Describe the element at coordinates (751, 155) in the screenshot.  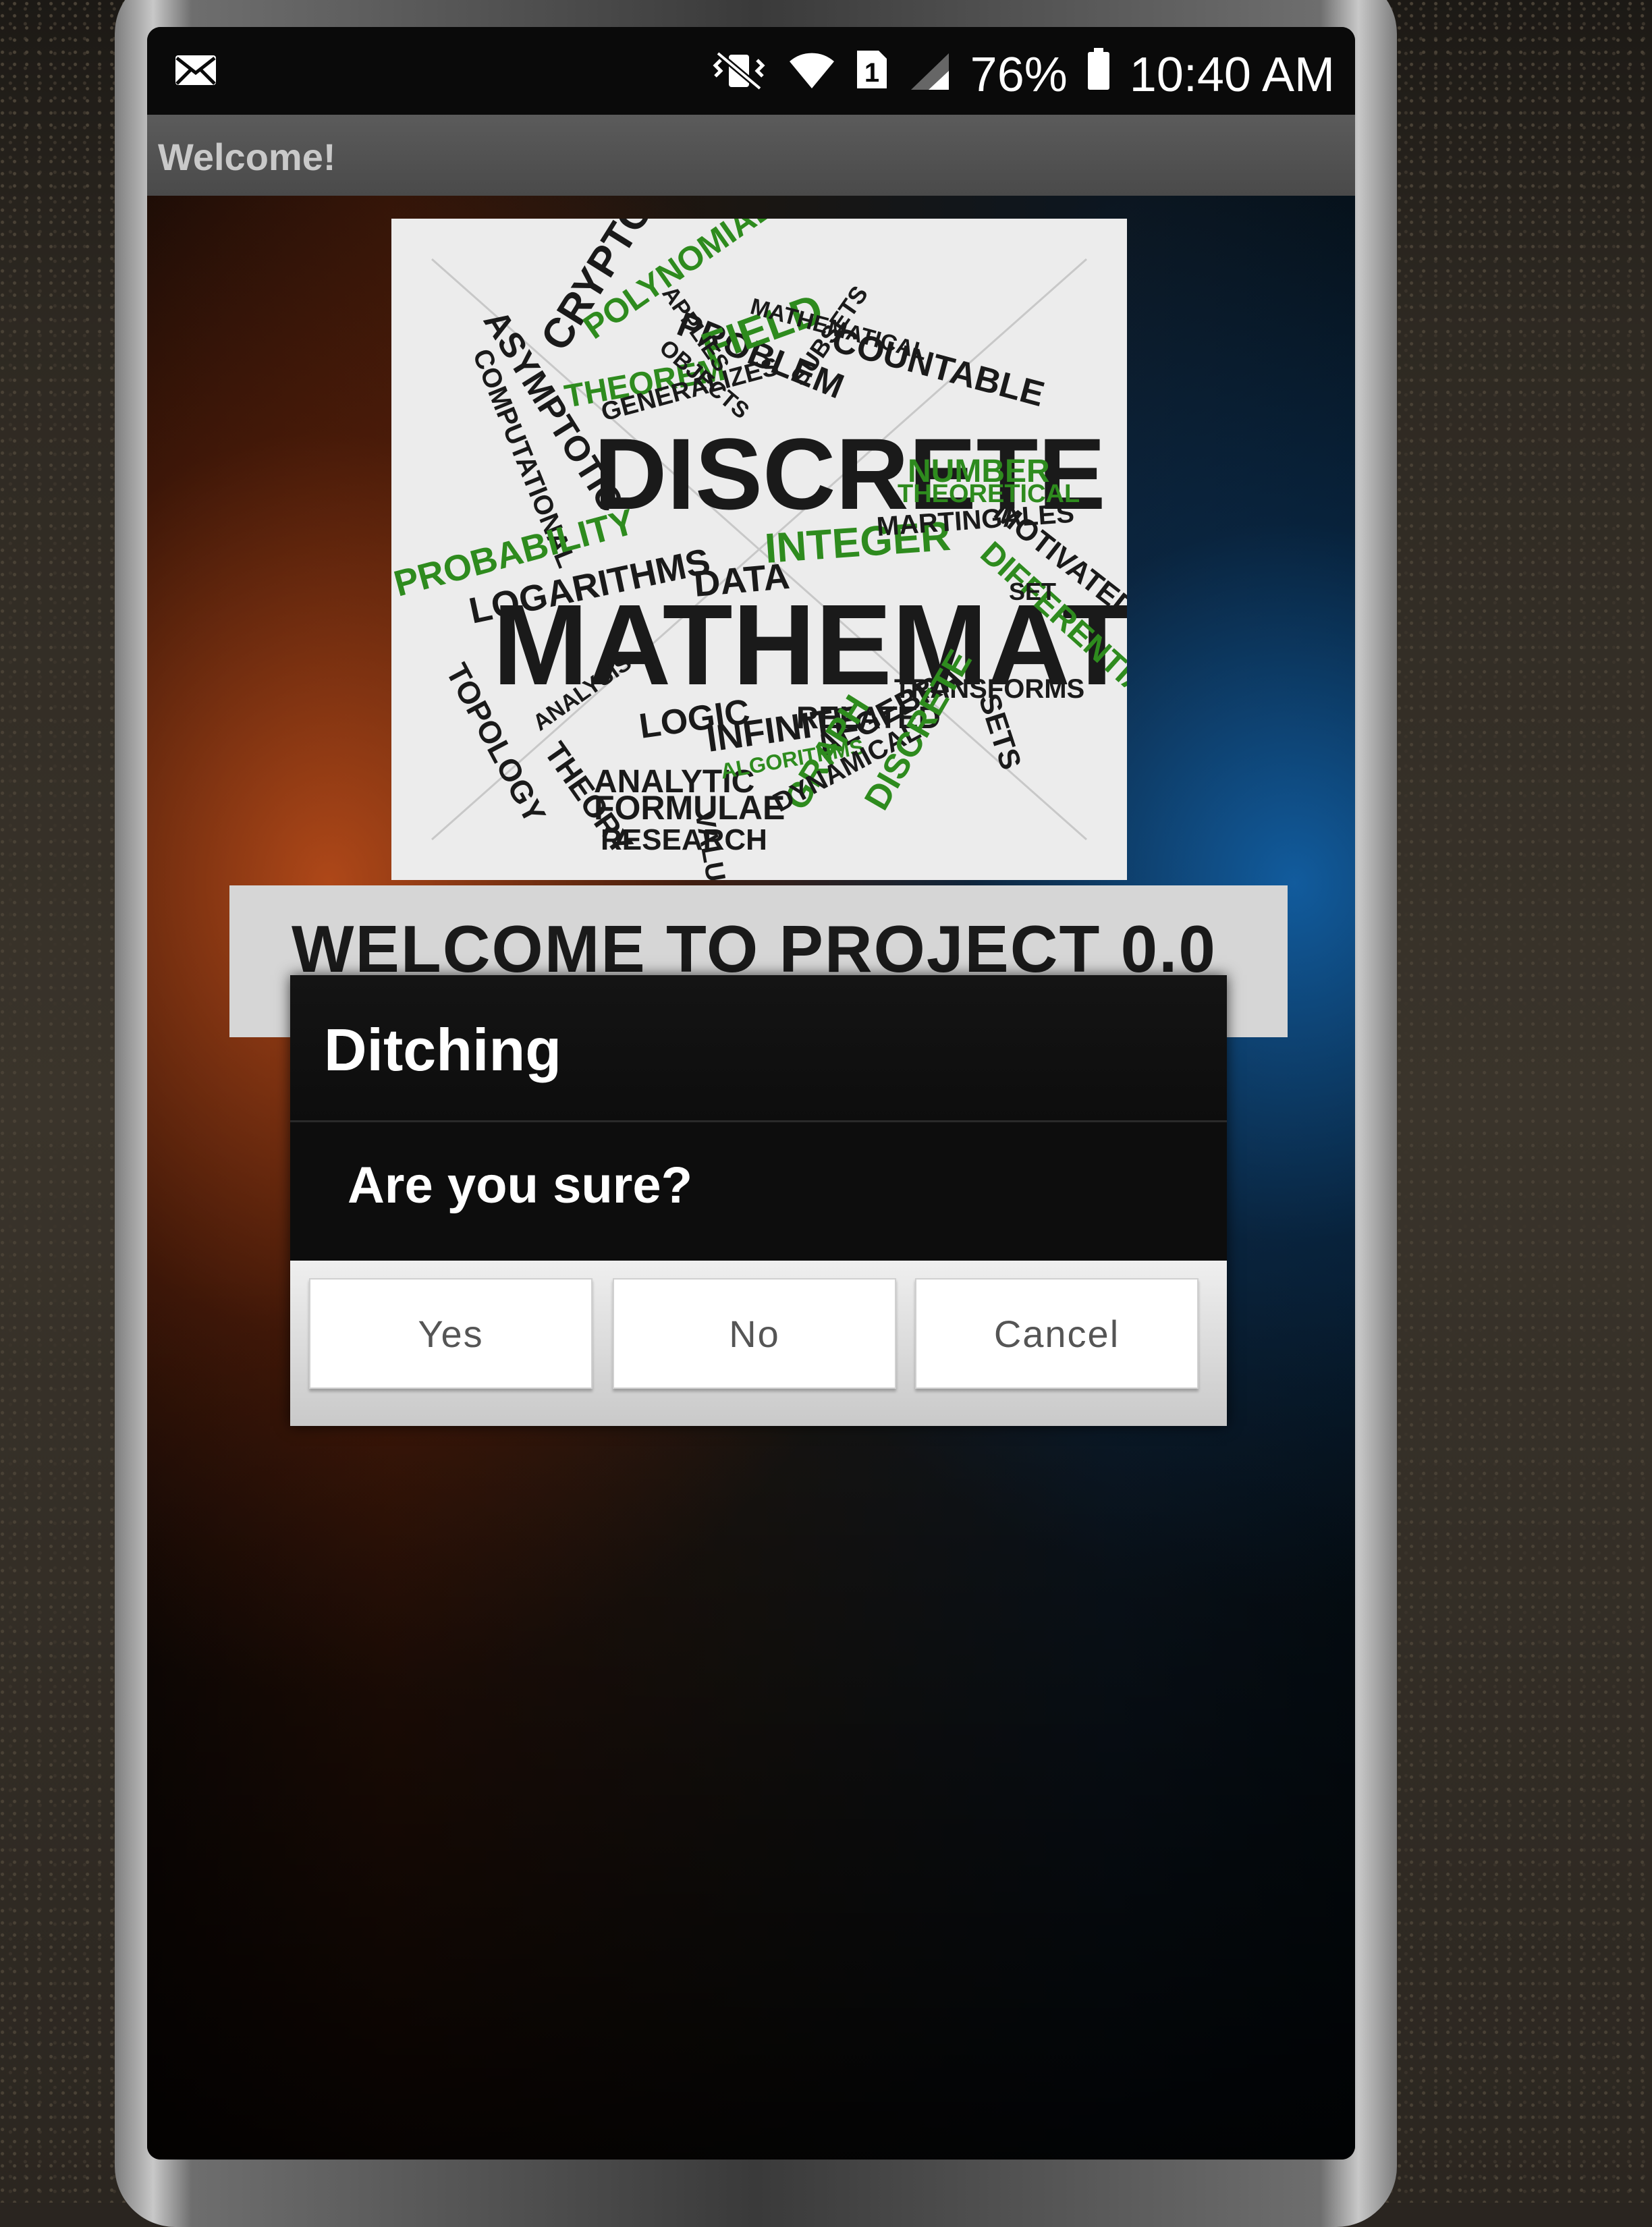
I see `action-bar: Welcome!` at that location.